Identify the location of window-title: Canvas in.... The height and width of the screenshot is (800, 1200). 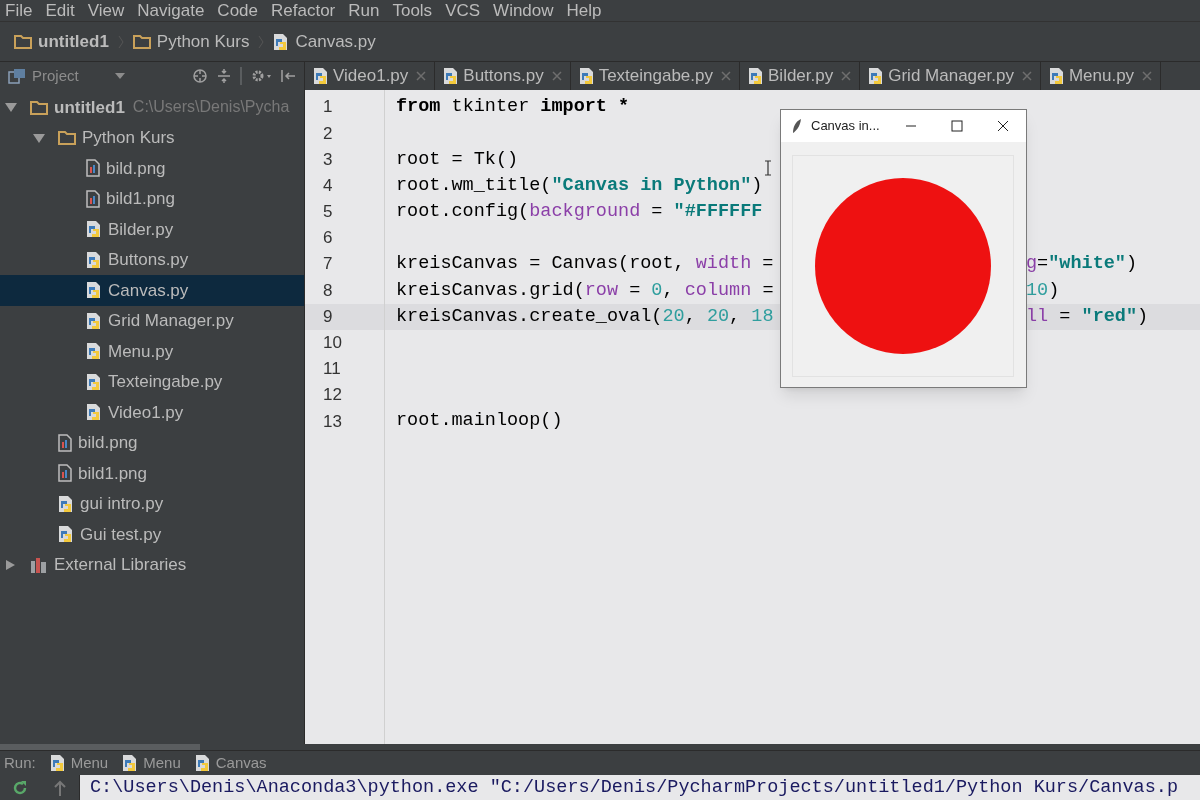
(845, 126).